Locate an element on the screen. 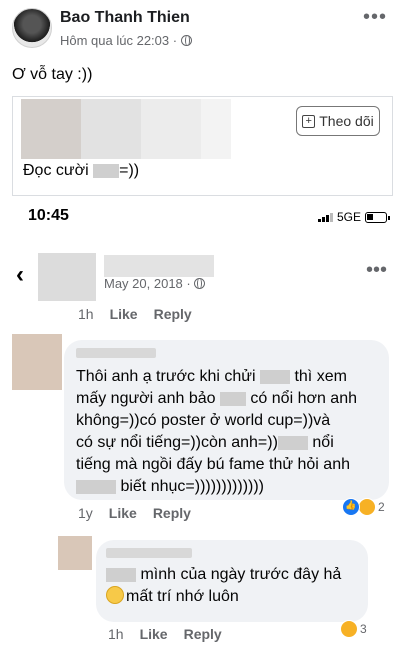 Image resolution: width=405 pixels, height=653 pixels. post-timestamp: Hôm qua lúc 22:03 · is located at coordinates (118, 40).